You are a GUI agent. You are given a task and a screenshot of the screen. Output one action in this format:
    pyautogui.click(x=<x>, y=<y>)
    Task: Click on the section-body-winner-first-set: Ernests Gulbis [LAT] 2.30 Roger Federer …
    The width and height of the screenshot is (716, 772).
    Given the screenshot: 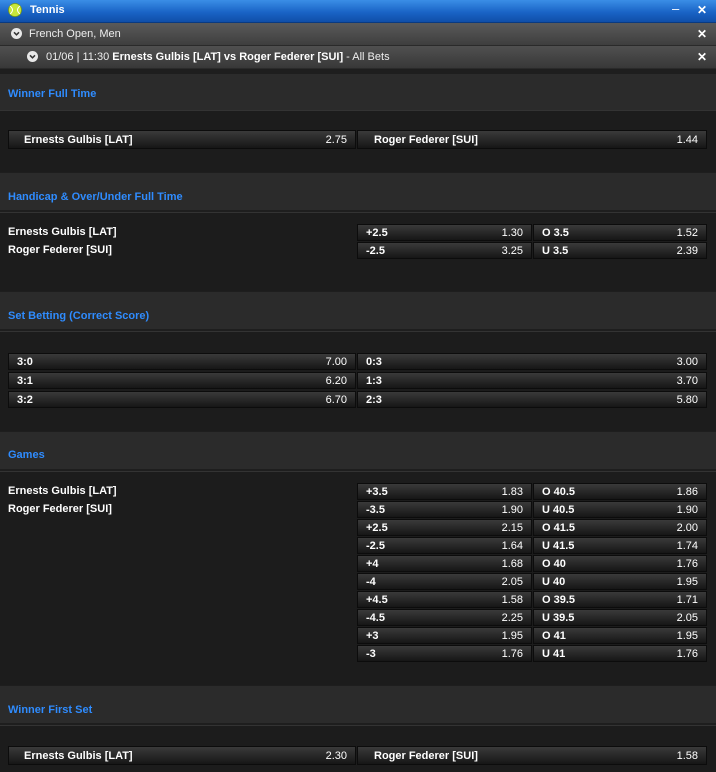 What is the action you would take?
    pyautogui.click(x=358, y=749)
    